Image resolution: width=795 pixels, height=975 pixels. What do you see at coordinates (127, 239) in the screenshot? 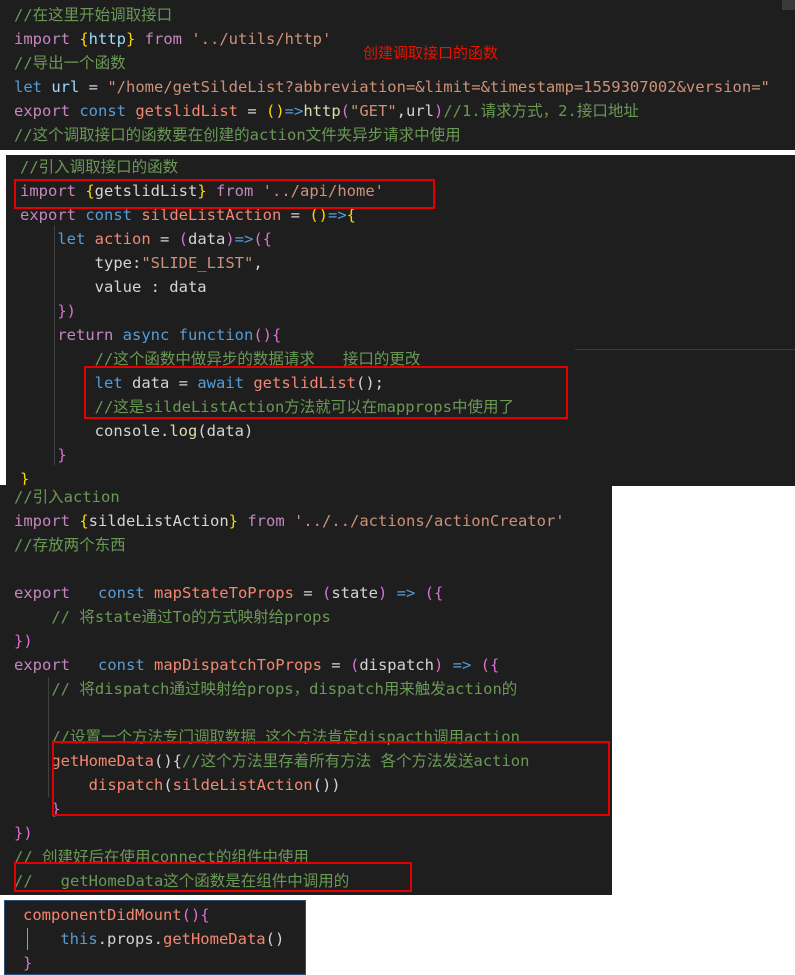
I see `code-token: action` at bounding box center [127, 239].